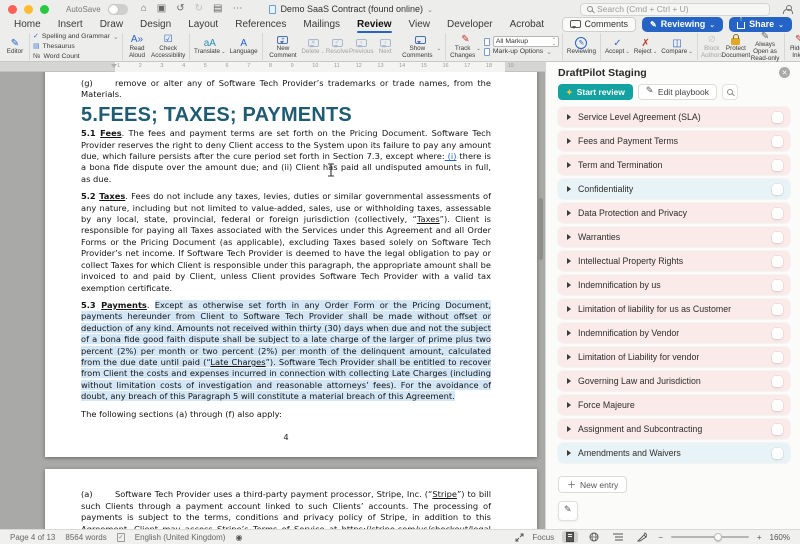 The image size is (800, 544). What do you see at coordinates (12, 9) in the screenshot?
I see `close-window-button` at bounding box center [12, 9].